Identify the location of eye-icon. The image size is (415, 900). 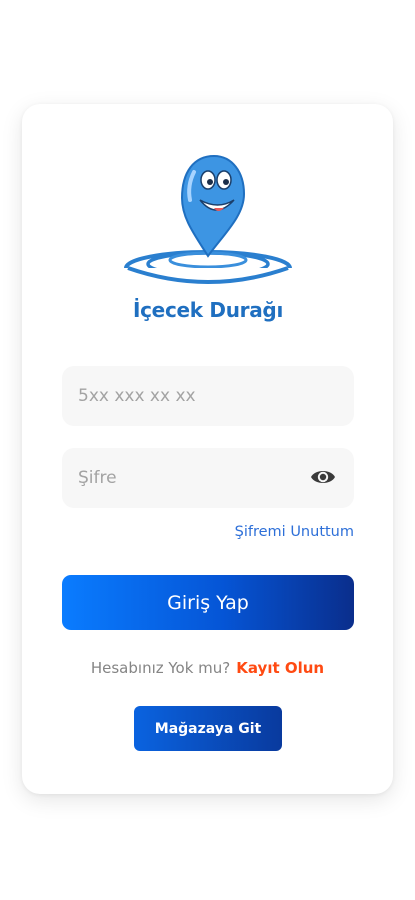
(323, 477).